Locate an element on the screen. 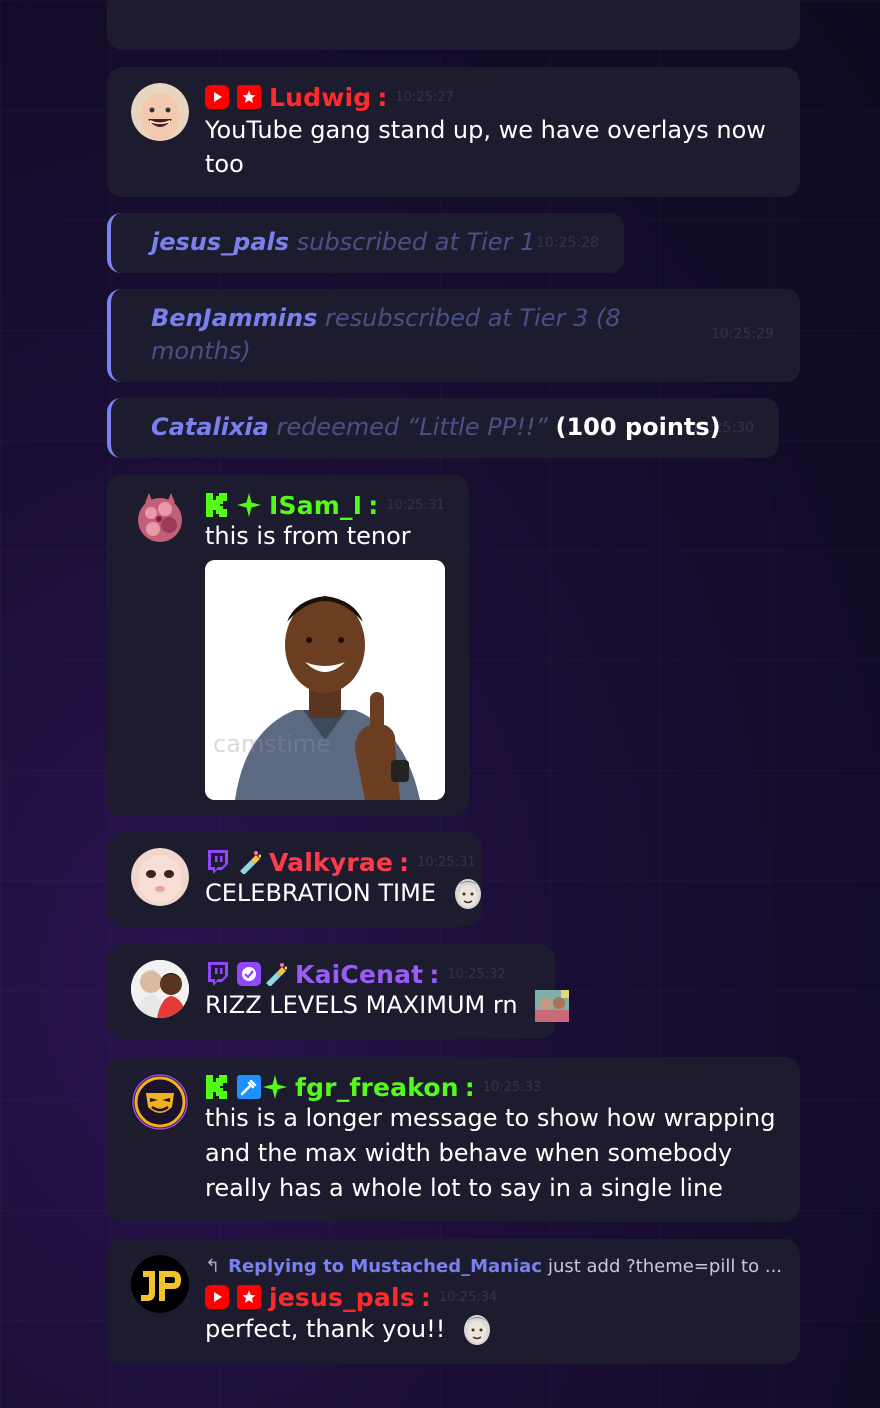 This screenshot has height=1408, width=880. event-description: redeemed “Little PP!!” is located at coordinates (412, 427).